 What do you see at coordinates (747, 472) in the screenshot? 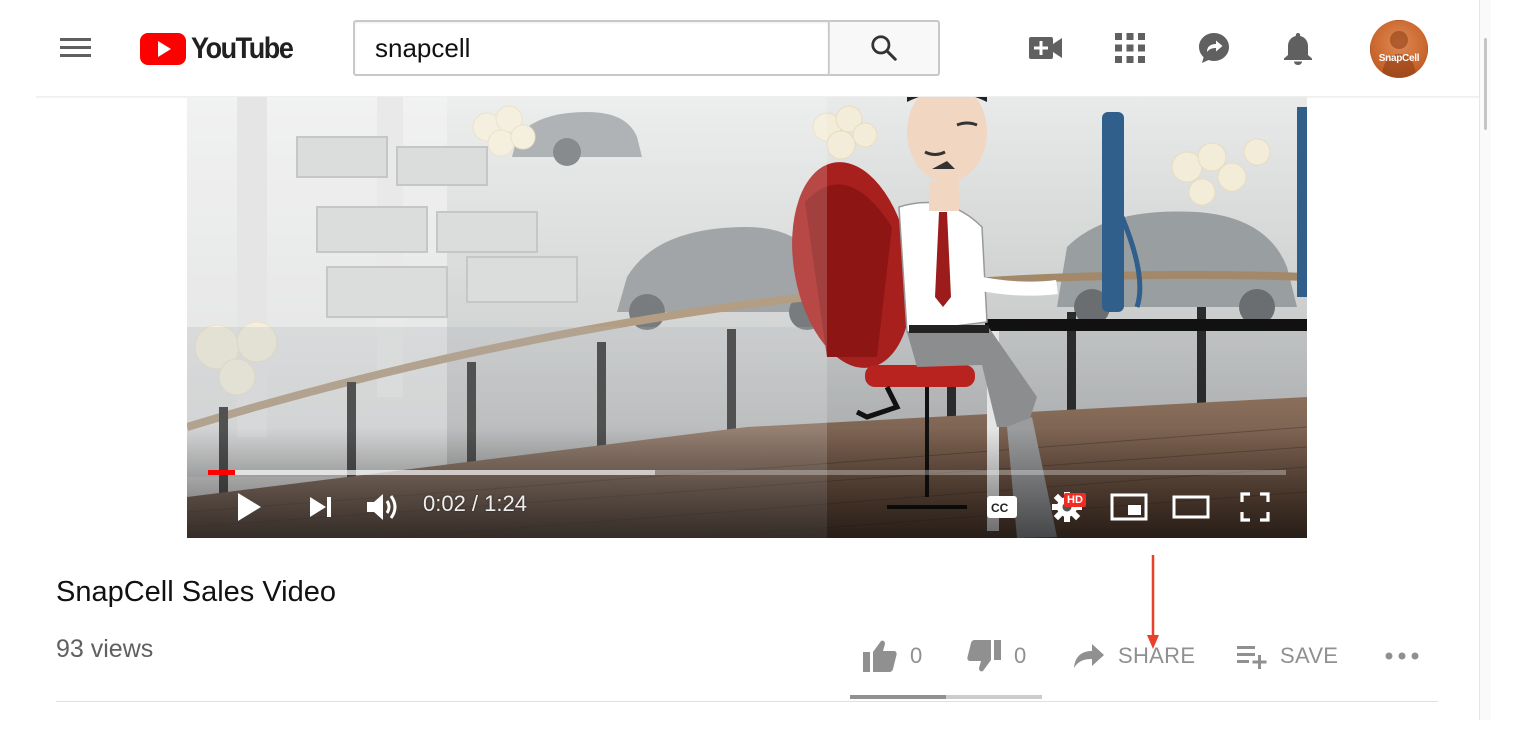
I see `progress-bar` at bounding box center [747, 472].